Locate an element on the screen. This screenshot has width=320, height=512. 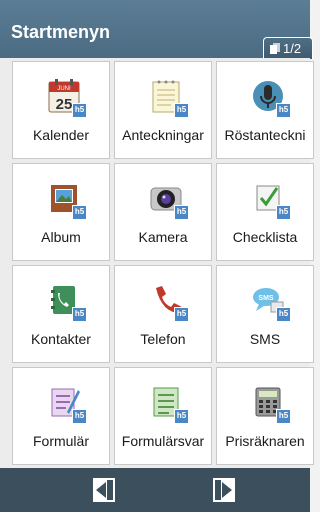
app-tile-formularsvar: Formulärsvar h5 is located at coordinates (163, 416).